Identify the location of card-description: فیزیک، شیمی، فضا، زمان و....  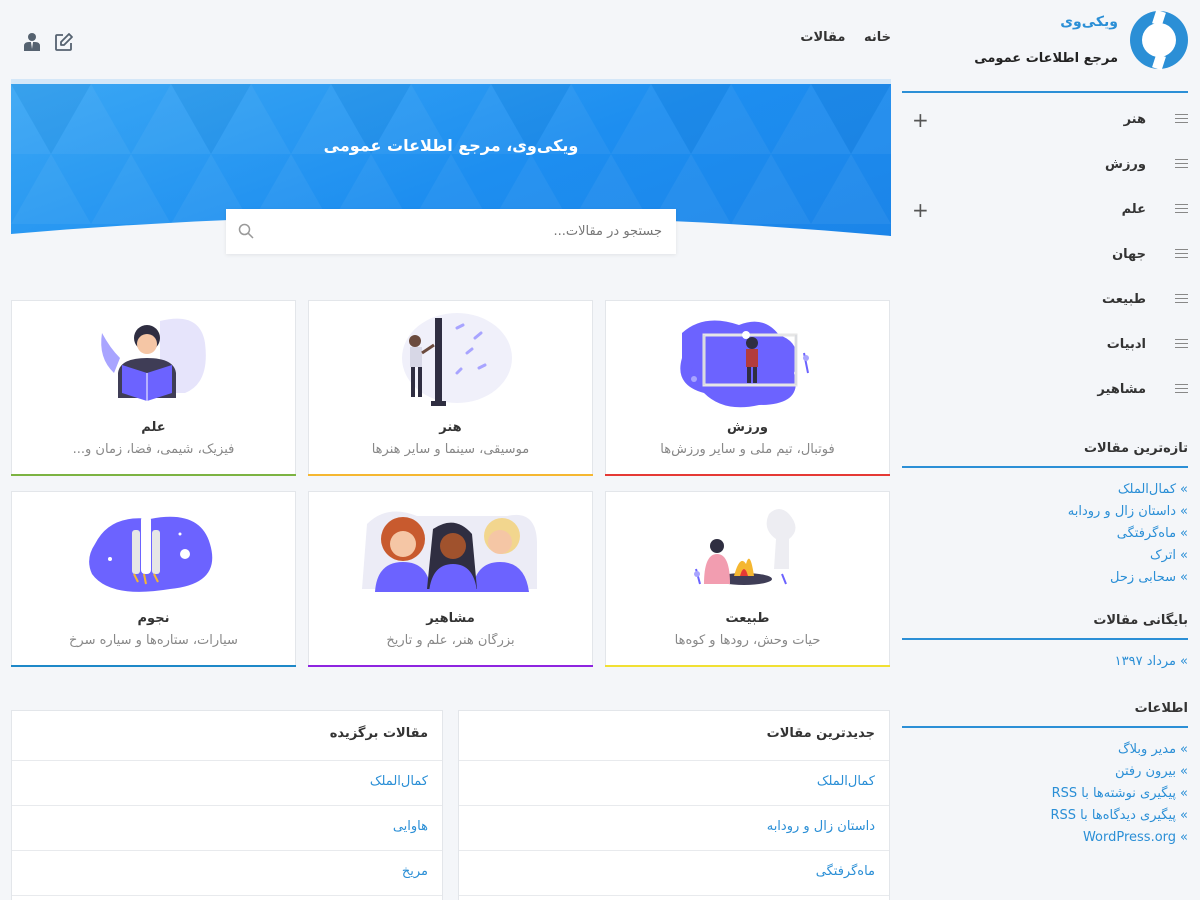
(153, 449).